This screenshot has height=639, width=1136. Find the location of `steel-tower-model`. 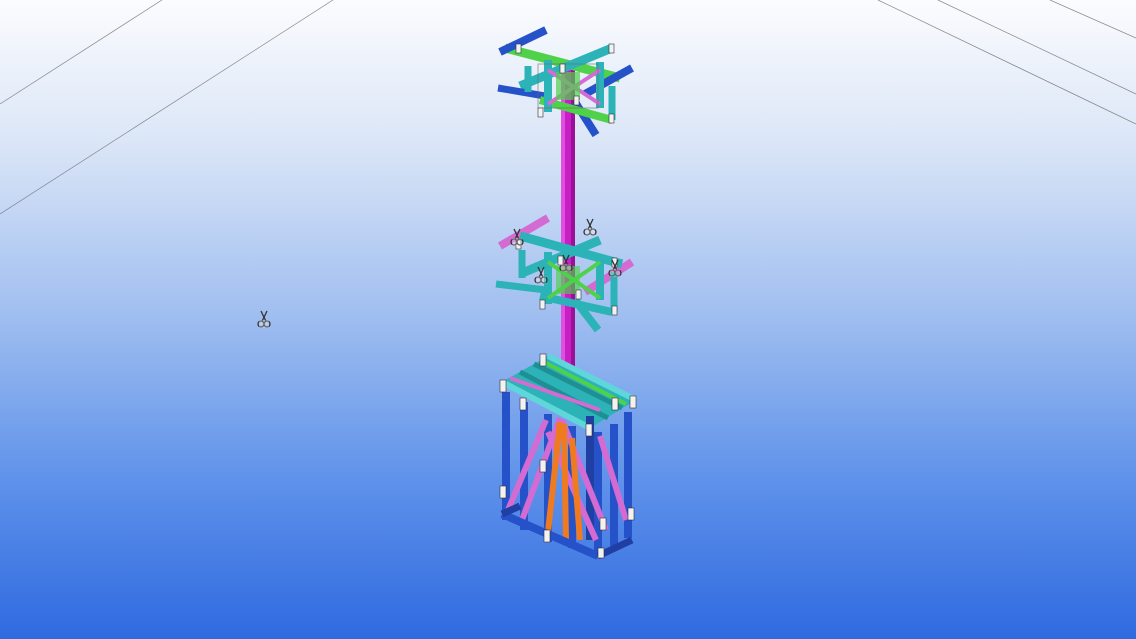

steel-tower-model is located at coordinates (566, 293).